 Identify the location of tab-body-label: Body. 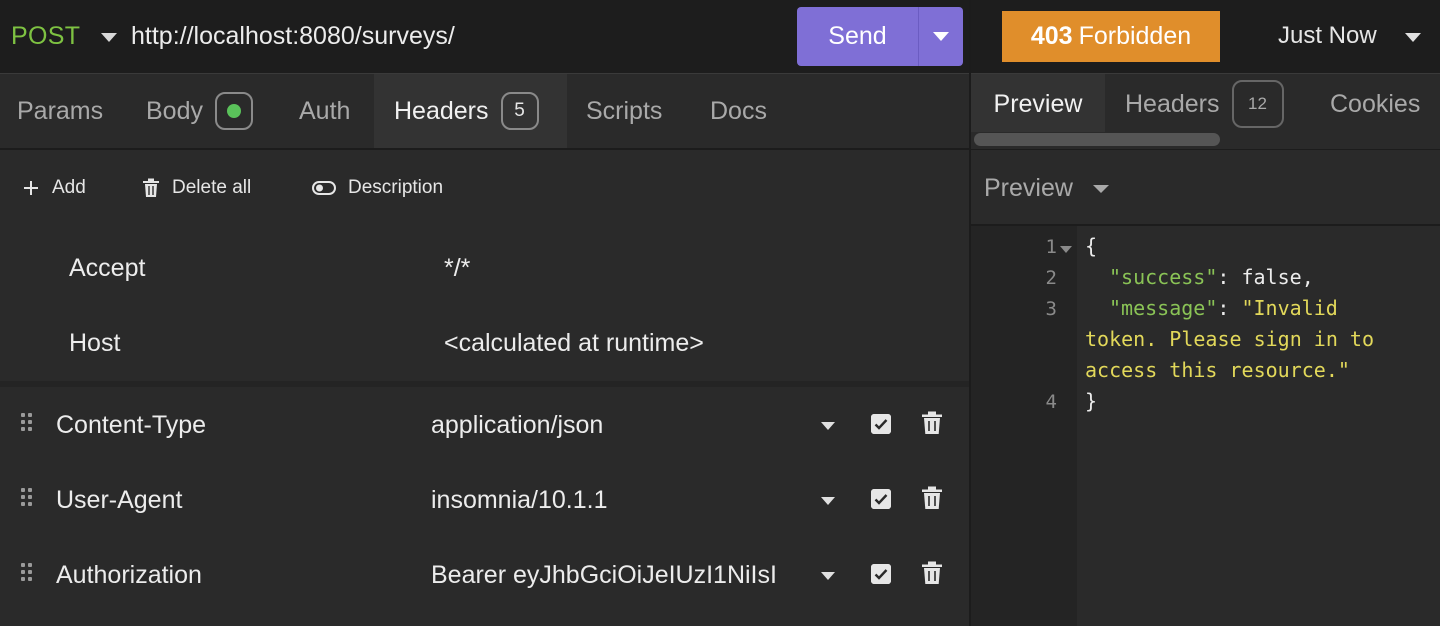
(174, 110).